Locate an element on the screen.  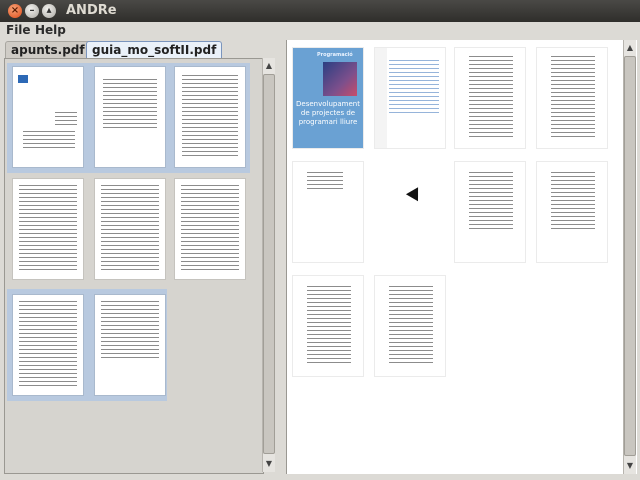
cover-header-label: Programació is located at coordinates (335, 55).